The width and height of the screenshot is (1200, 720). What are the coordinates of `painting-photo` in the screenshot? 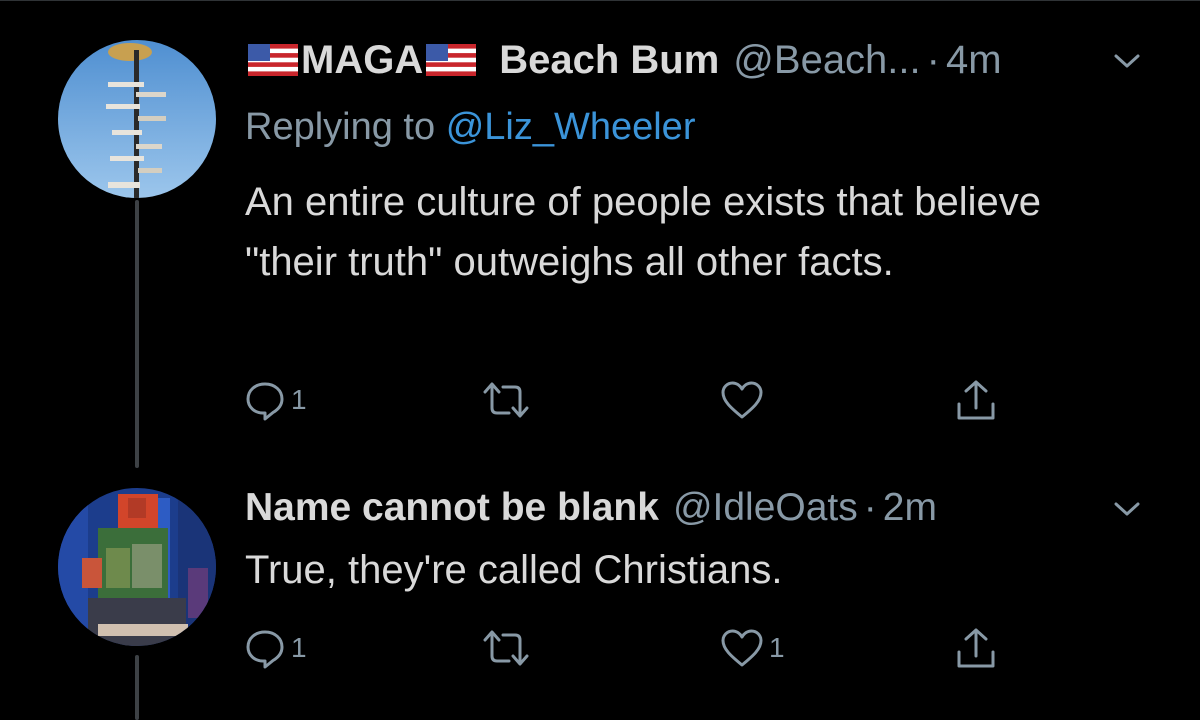 It's located at (137, 567).